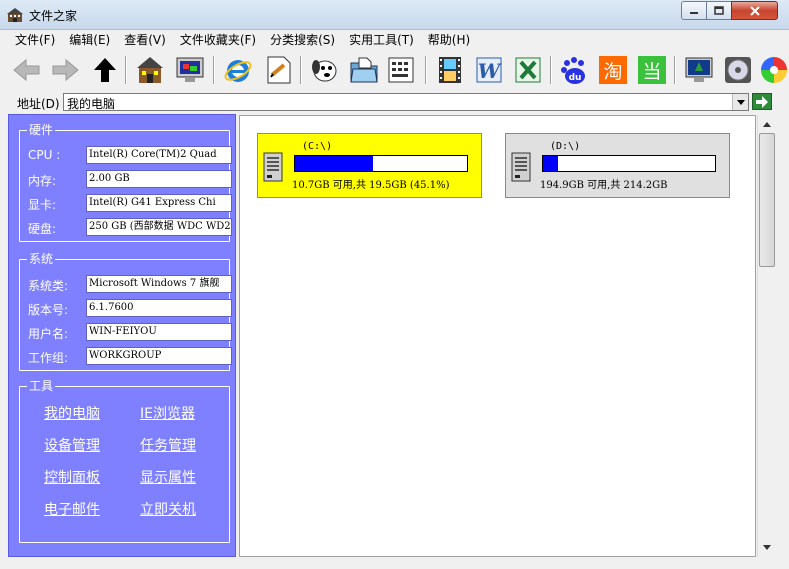 This screenshot has height=569, width=789. What do you see at coordinates (159, 356) in the screenshot?
I see `workgroup-field: WORKGROUP` at bounding box center [159, 356].